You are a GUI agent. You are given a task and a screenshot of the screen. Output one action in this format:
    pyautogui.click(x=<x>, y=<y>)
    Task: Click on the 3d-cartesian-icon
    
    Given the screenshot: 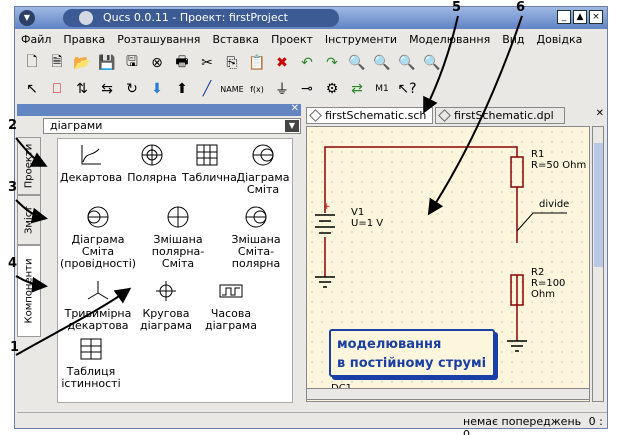 What is the action you would take?
    pyautogui.click(x=98, y=290)
    